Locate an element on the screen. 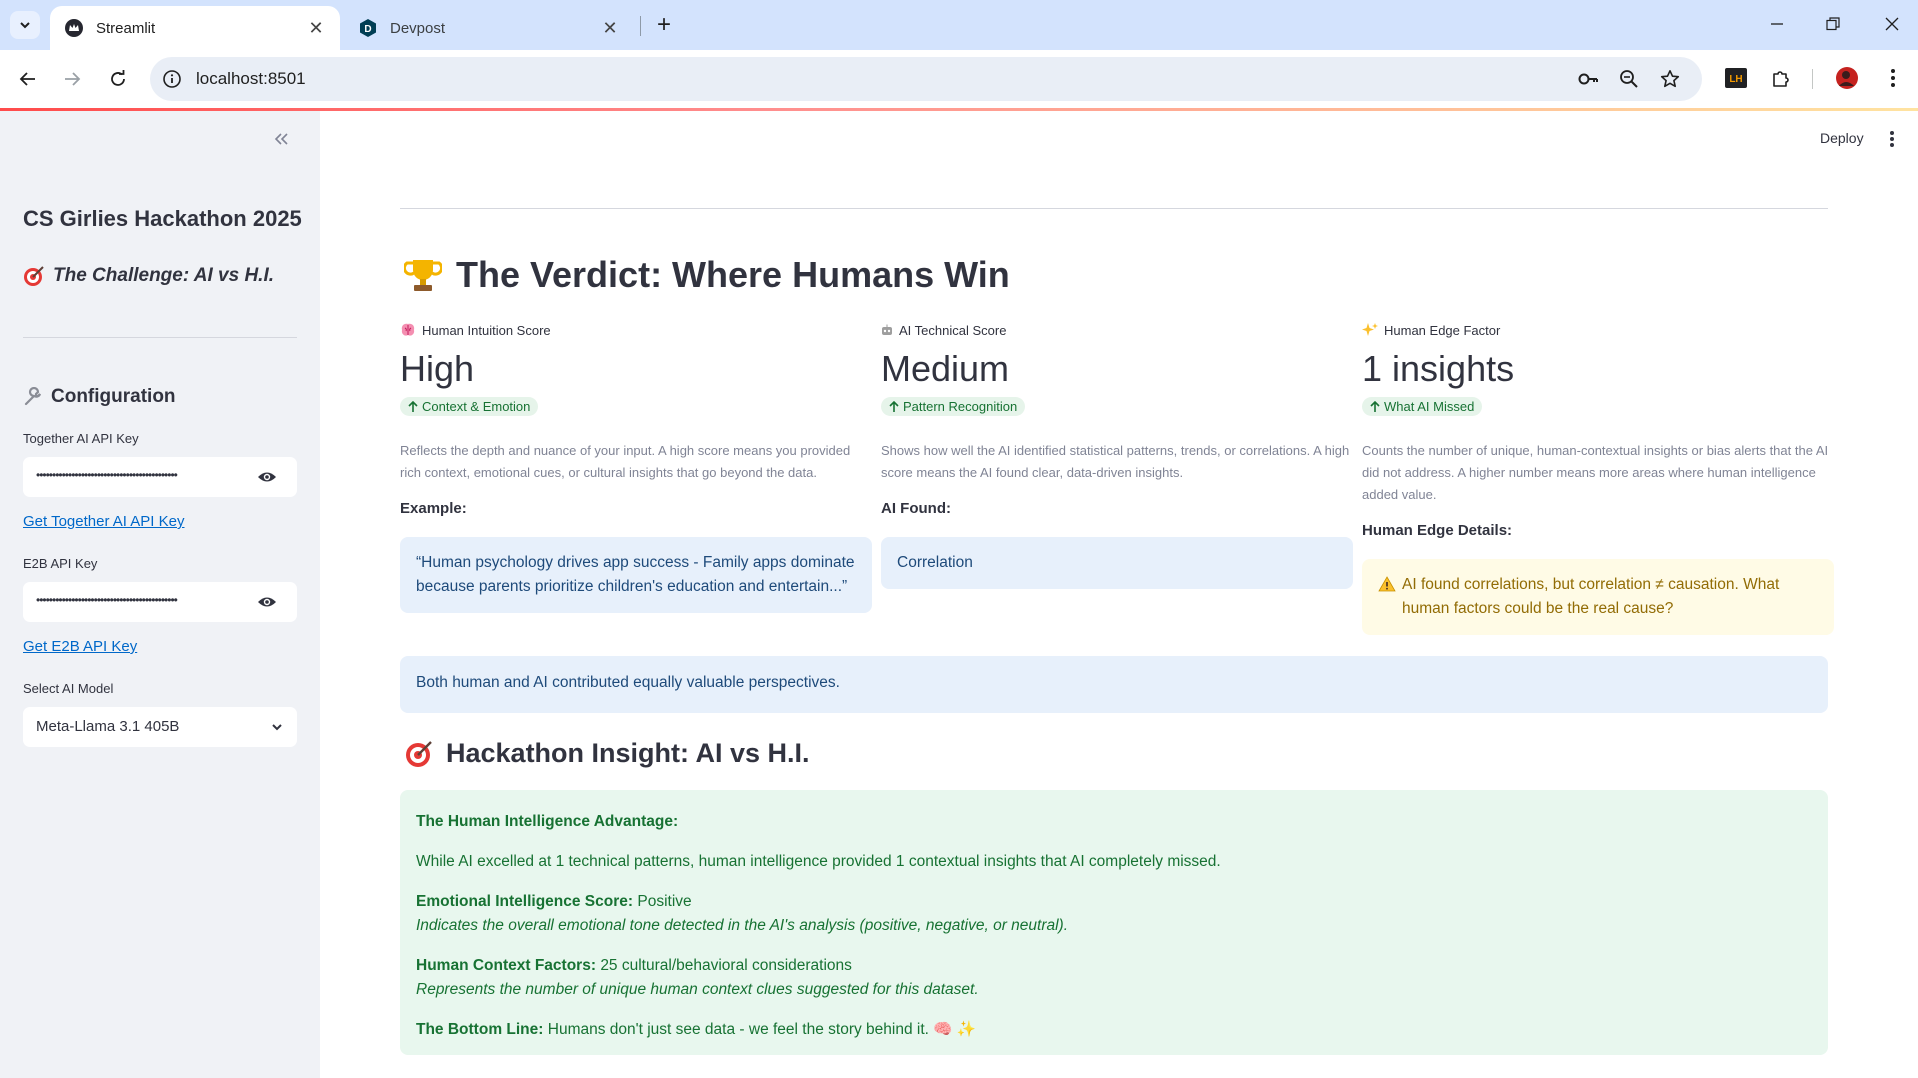 The height and width of the screenshot is (1078, 1918). metric-value: 1 insights is located at coordinates (1438, 368).